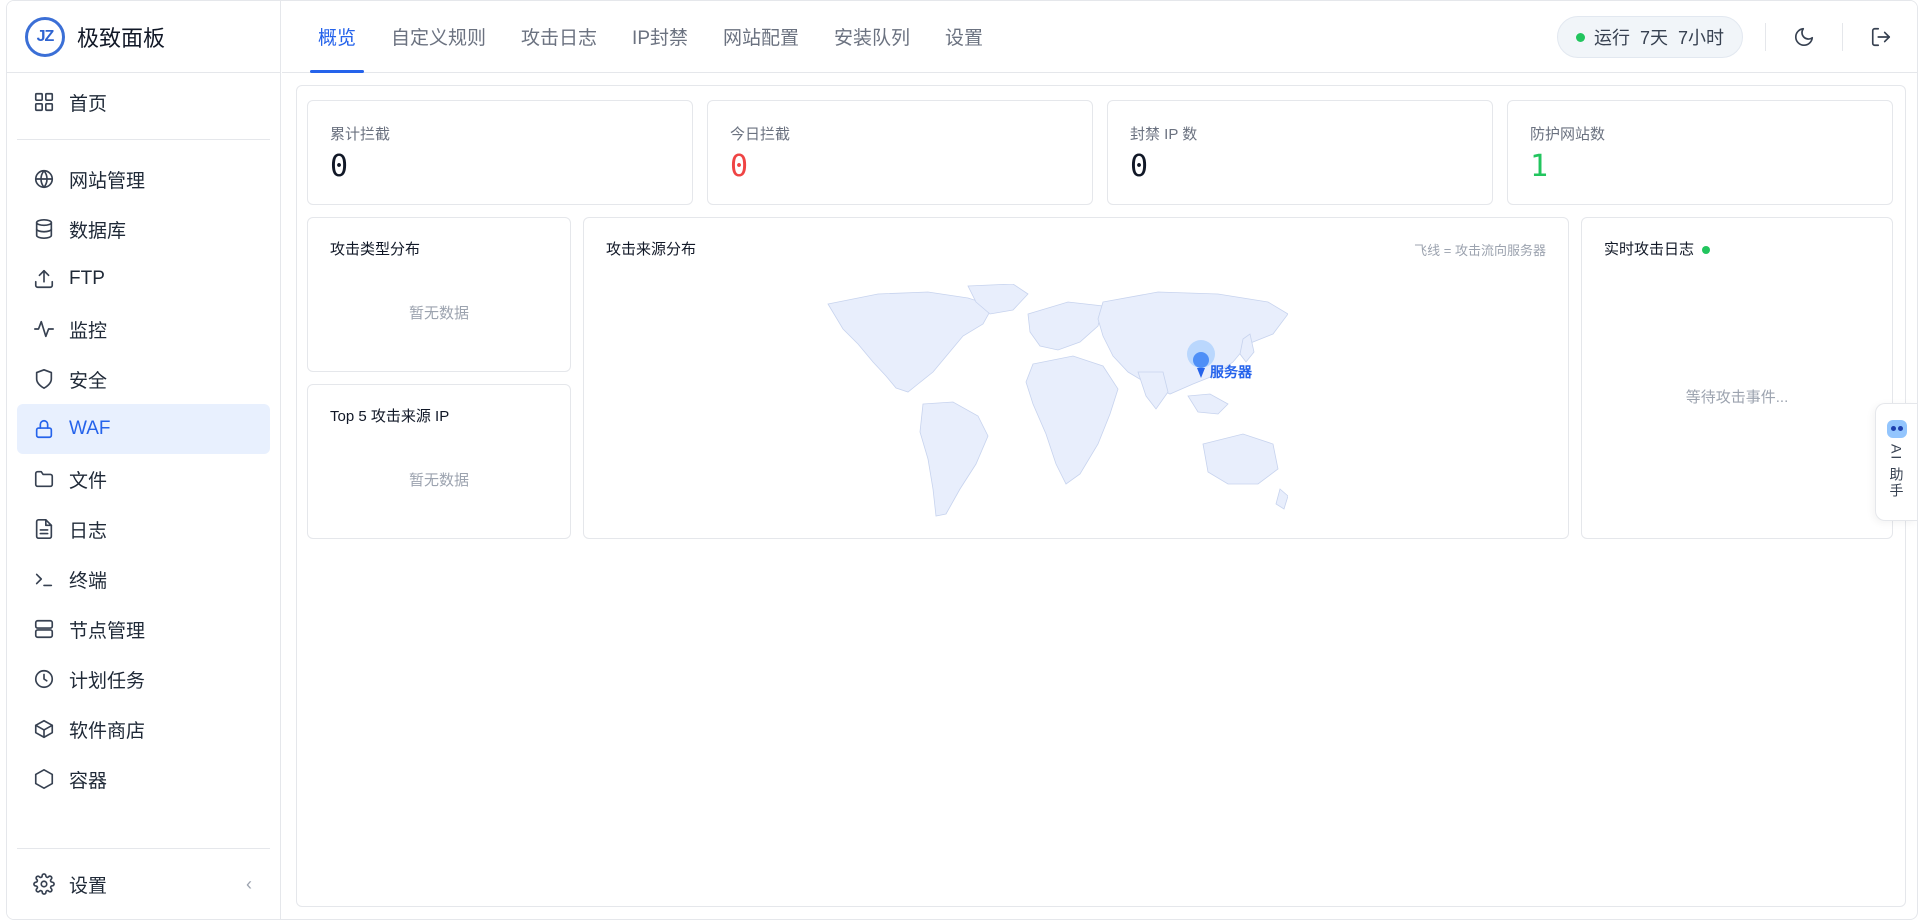 The height and width of the screenshot is (922, 1921). What do you see at coordinates (44, 884) in the screenshot?
I see `gear-icon` at bounding box center [44, 884].